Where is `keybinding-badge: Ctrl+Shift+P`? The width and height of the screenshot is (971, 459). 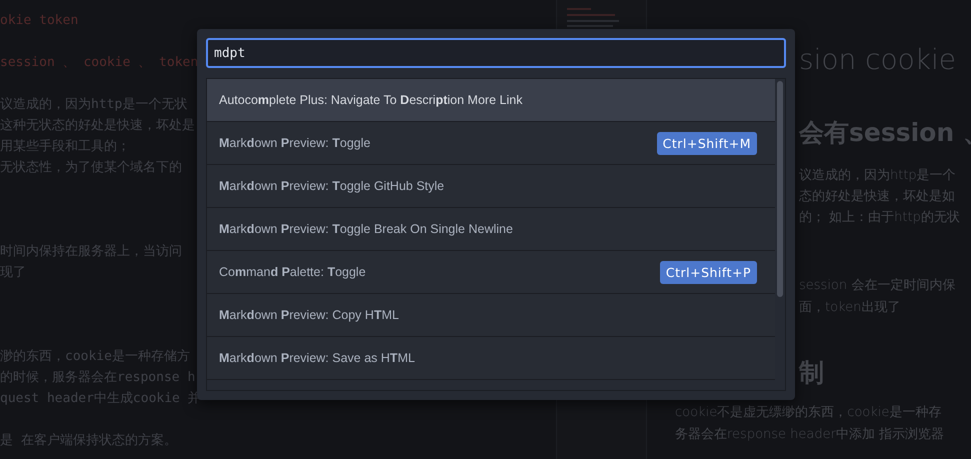 keybinding-badge: Ctrl+Shift+P is located at coordinates (708, 272).